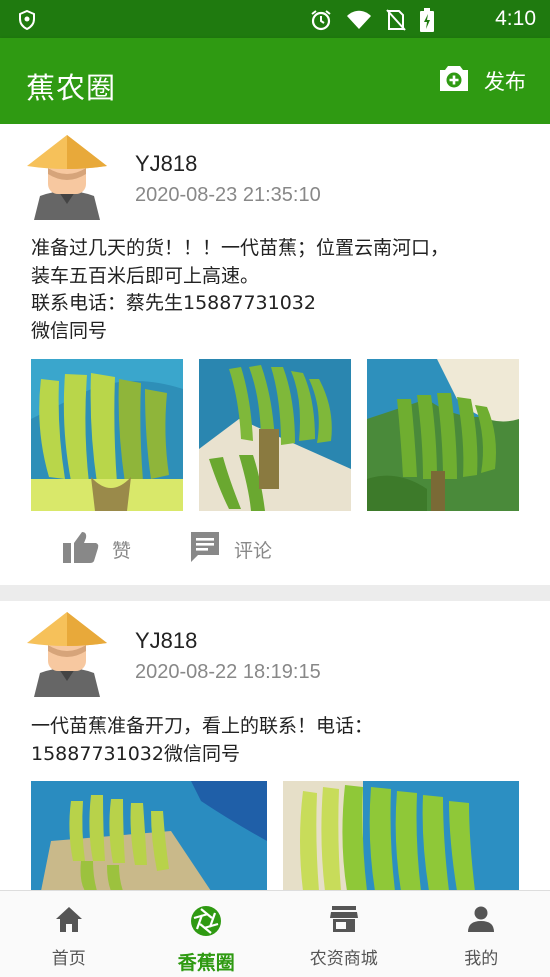 The height and width of the screenshot is (977, 550). I want to click on store-icon, so click(344, 921).